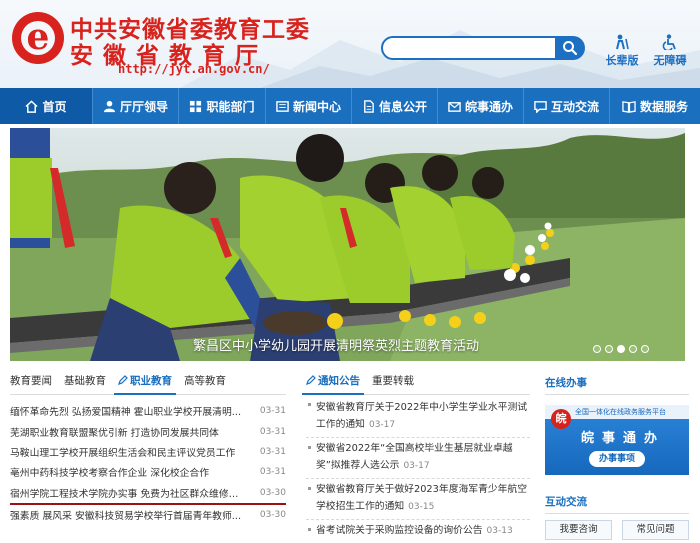 The height and width of the screenshot is (543, 700). I want to click on site-url: http://jyt.ah.gov.cn/, so click(194, 69).